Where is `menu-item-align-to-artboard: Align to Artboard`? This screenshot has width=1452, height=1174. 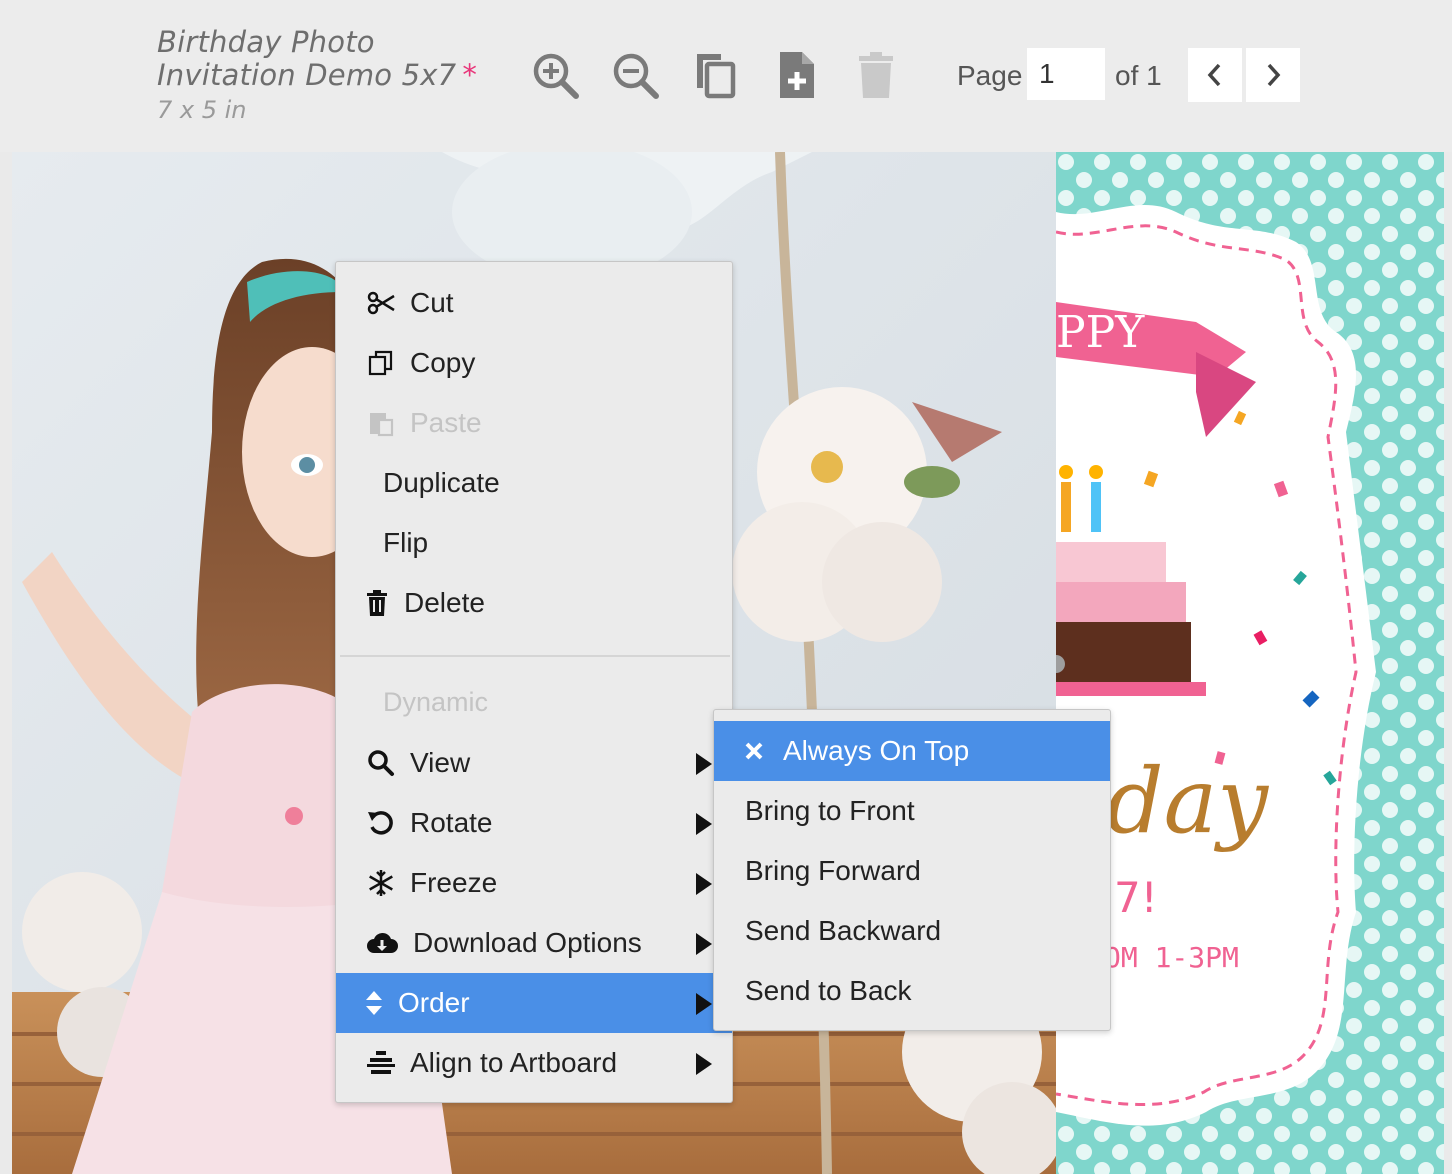 menu-item-align-to-artboard: Align to Artboard is located at coordinates (534, 1063).